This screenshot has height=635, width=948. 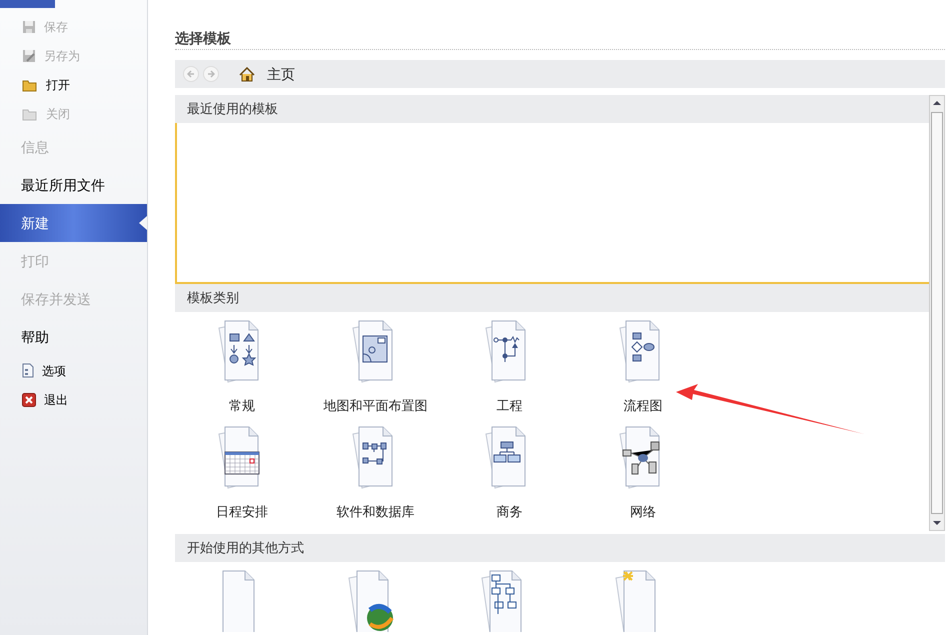 What do you see at coordinates (643, 368) in the screenshot?
I see `template-category: 流程图` at bounding box center [643, 368].